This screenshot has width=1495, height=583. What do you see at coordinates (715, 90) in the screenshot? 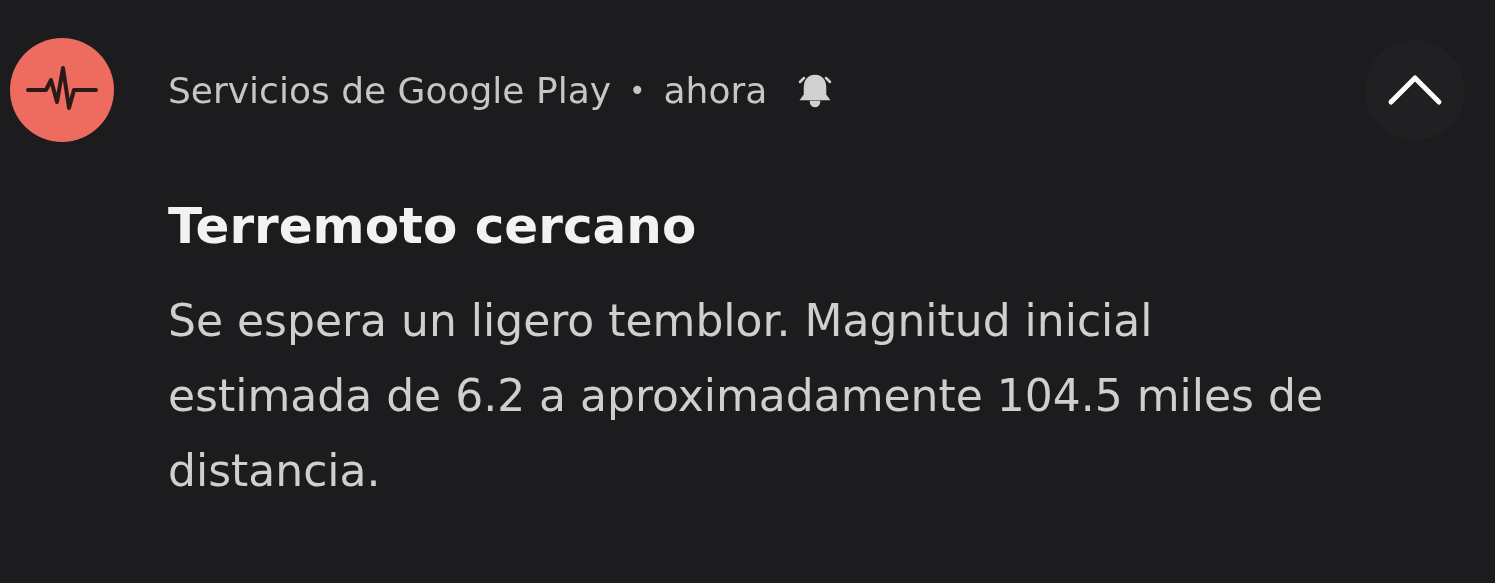
I see `timestamp: ahora` at bounding box center [715, 90].